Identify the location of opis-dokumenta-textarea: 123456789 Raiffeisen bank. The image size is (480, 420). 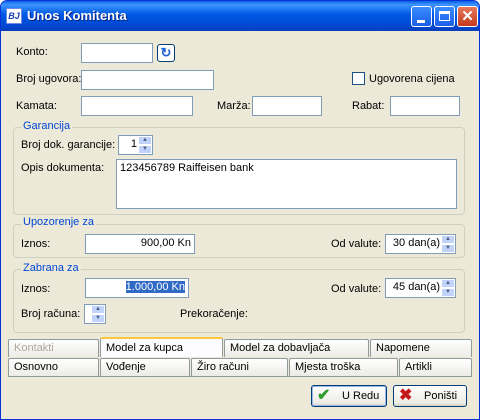
(286, 184).